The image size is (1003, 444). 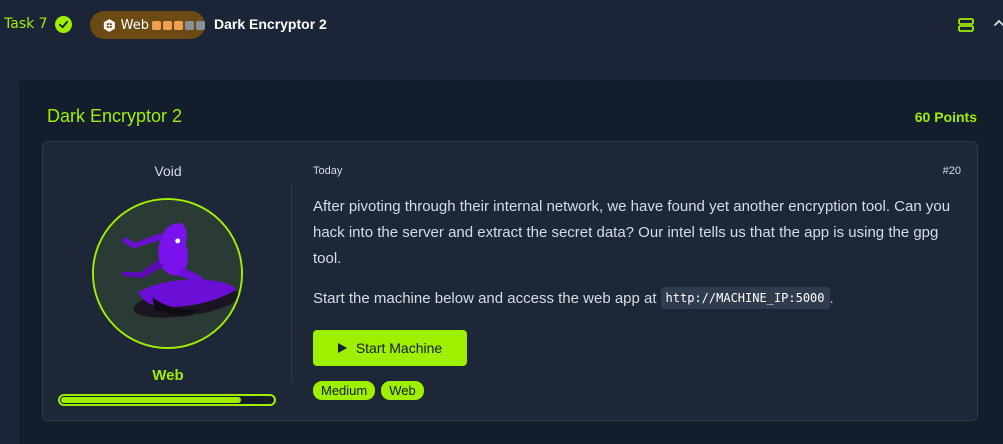 What do you see at coordinates (168, 375) in the screenshot?
I see `author-category: Web` at bounding box center [168, 375].